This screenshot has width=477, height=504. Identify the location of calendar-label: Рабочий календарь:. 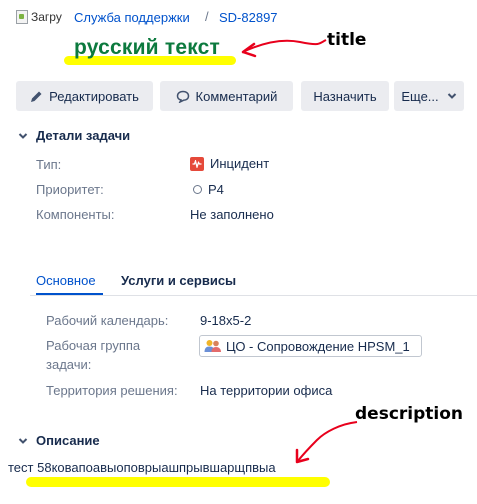
(107, 320).